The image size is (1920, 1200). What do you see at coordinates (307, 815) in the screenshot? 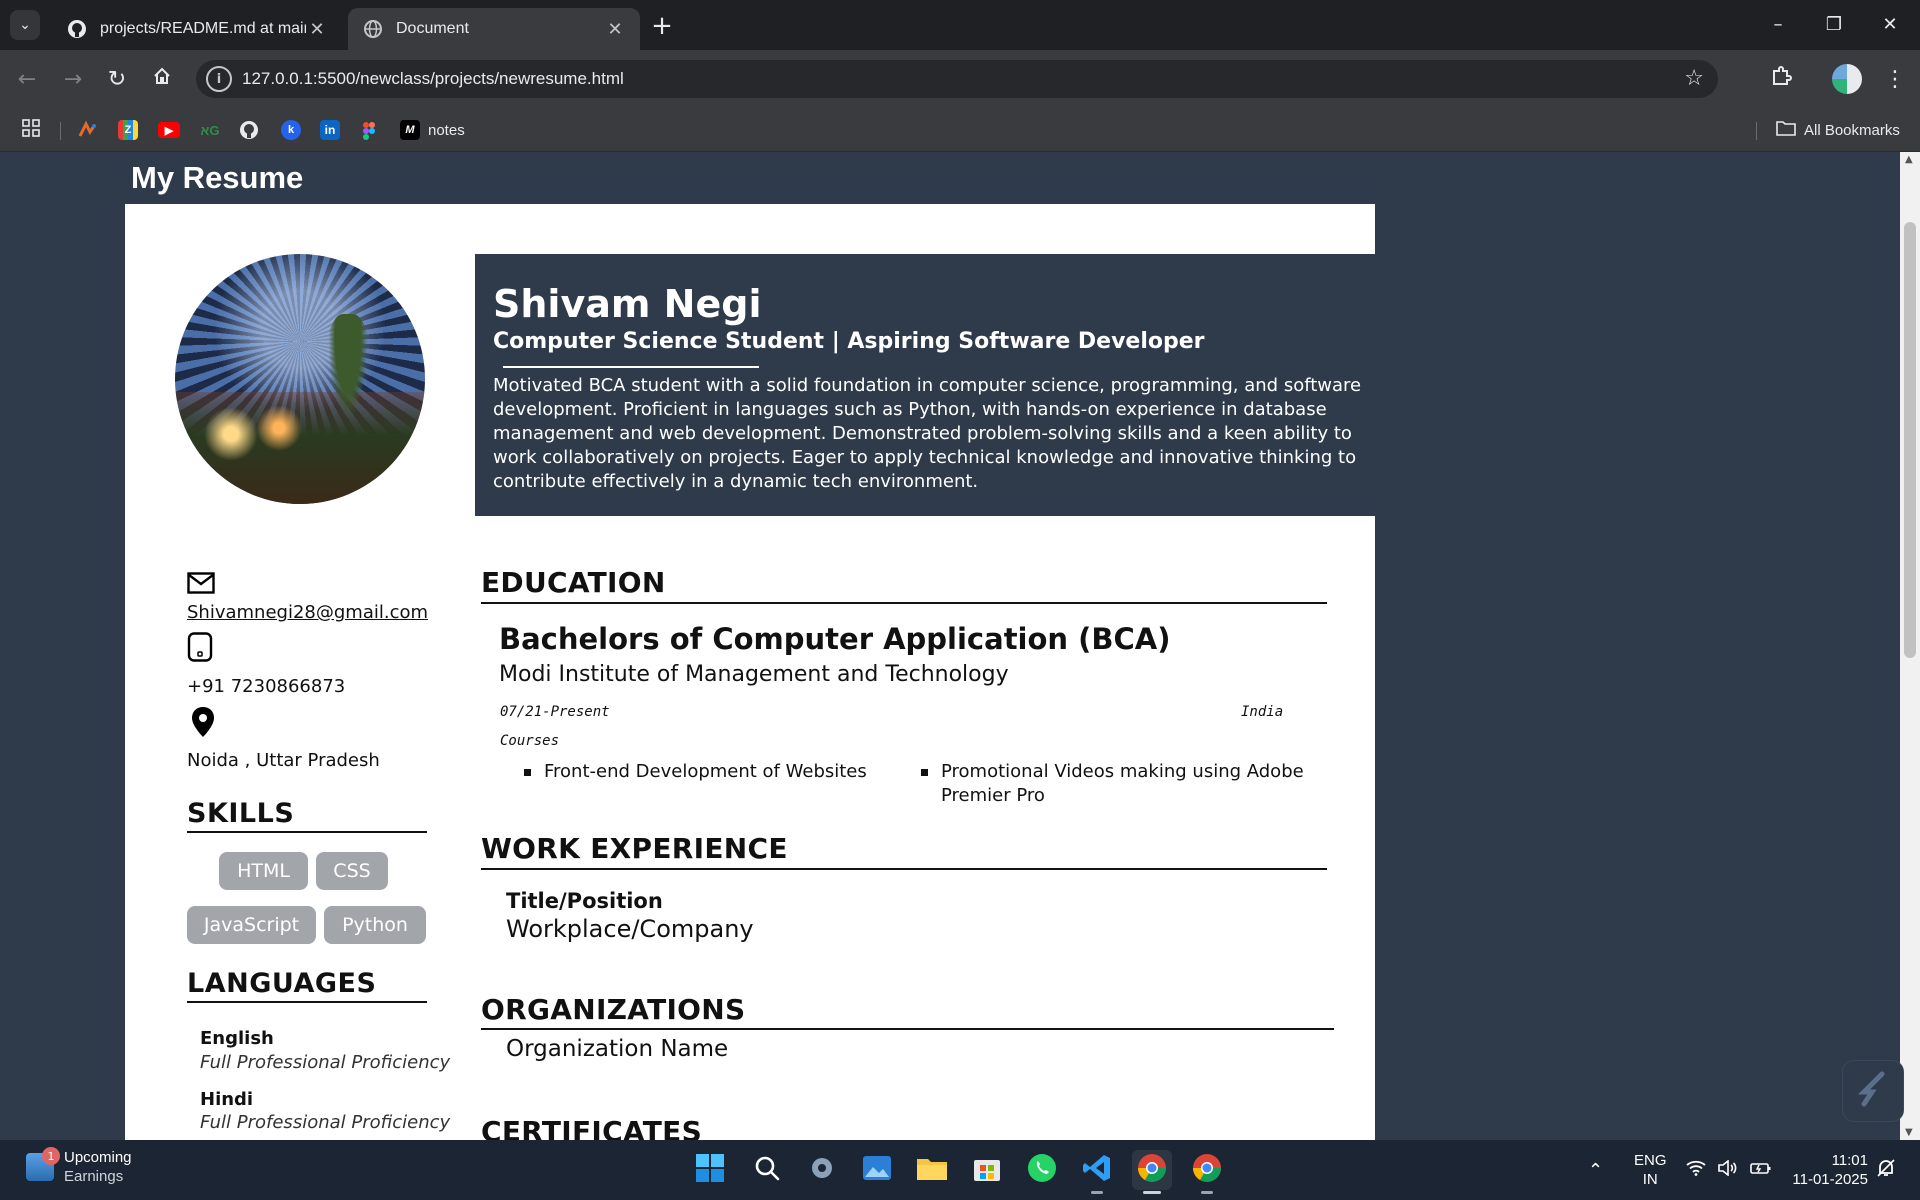
I see `skills-heading: SKILLS` at bounding box center [307, 815].